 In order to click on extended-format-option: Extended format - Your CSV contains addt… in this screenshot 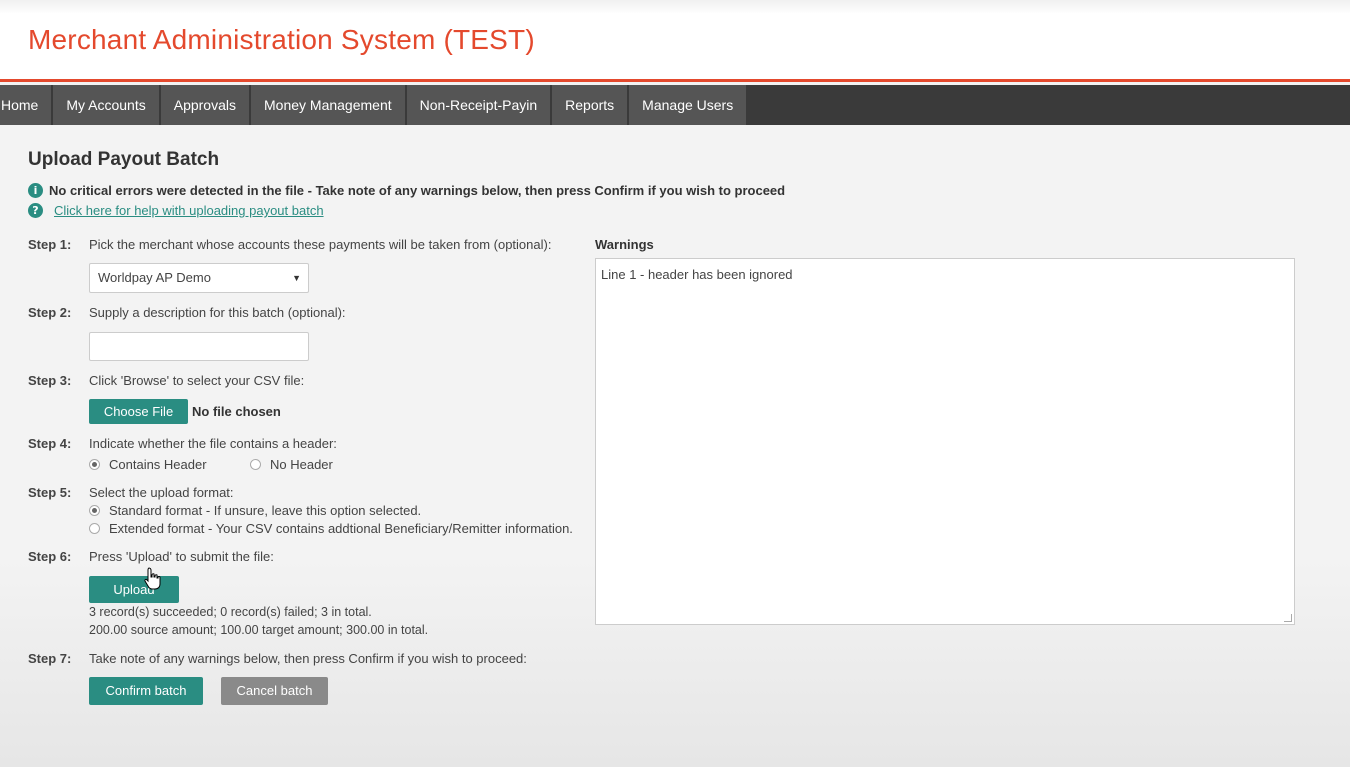, I will do `click(331, 528)`.